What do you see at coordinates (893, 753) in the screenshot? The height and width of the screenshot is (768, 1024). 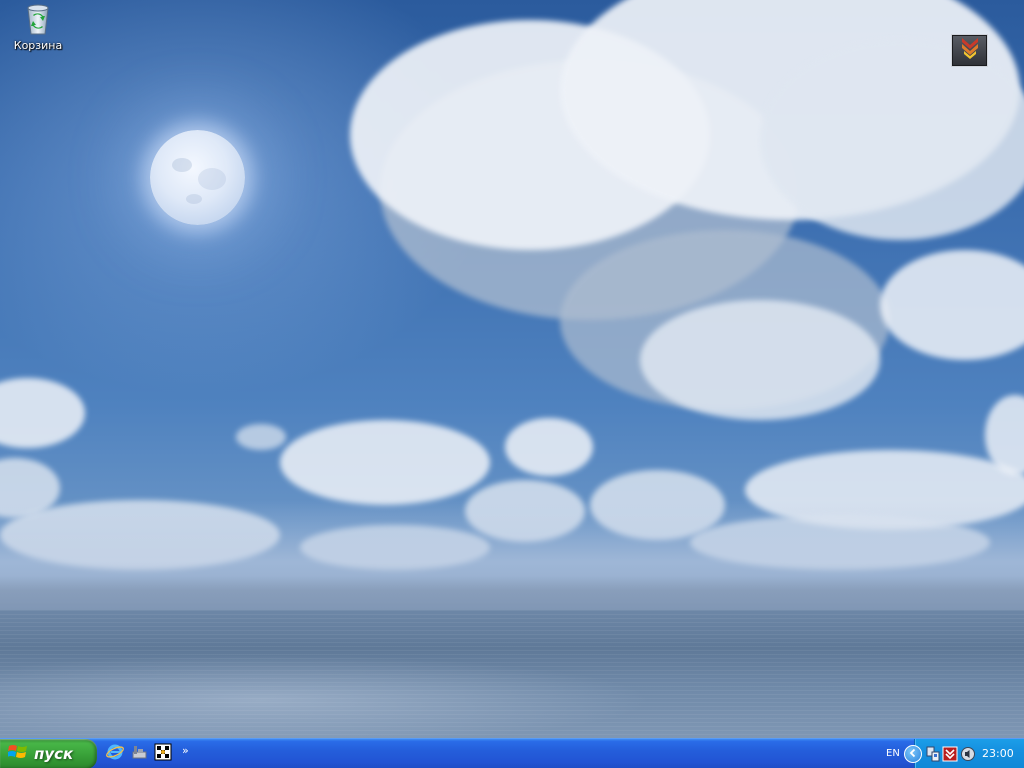 I see `language-indicator: EN` at bounding box center [893, 753].